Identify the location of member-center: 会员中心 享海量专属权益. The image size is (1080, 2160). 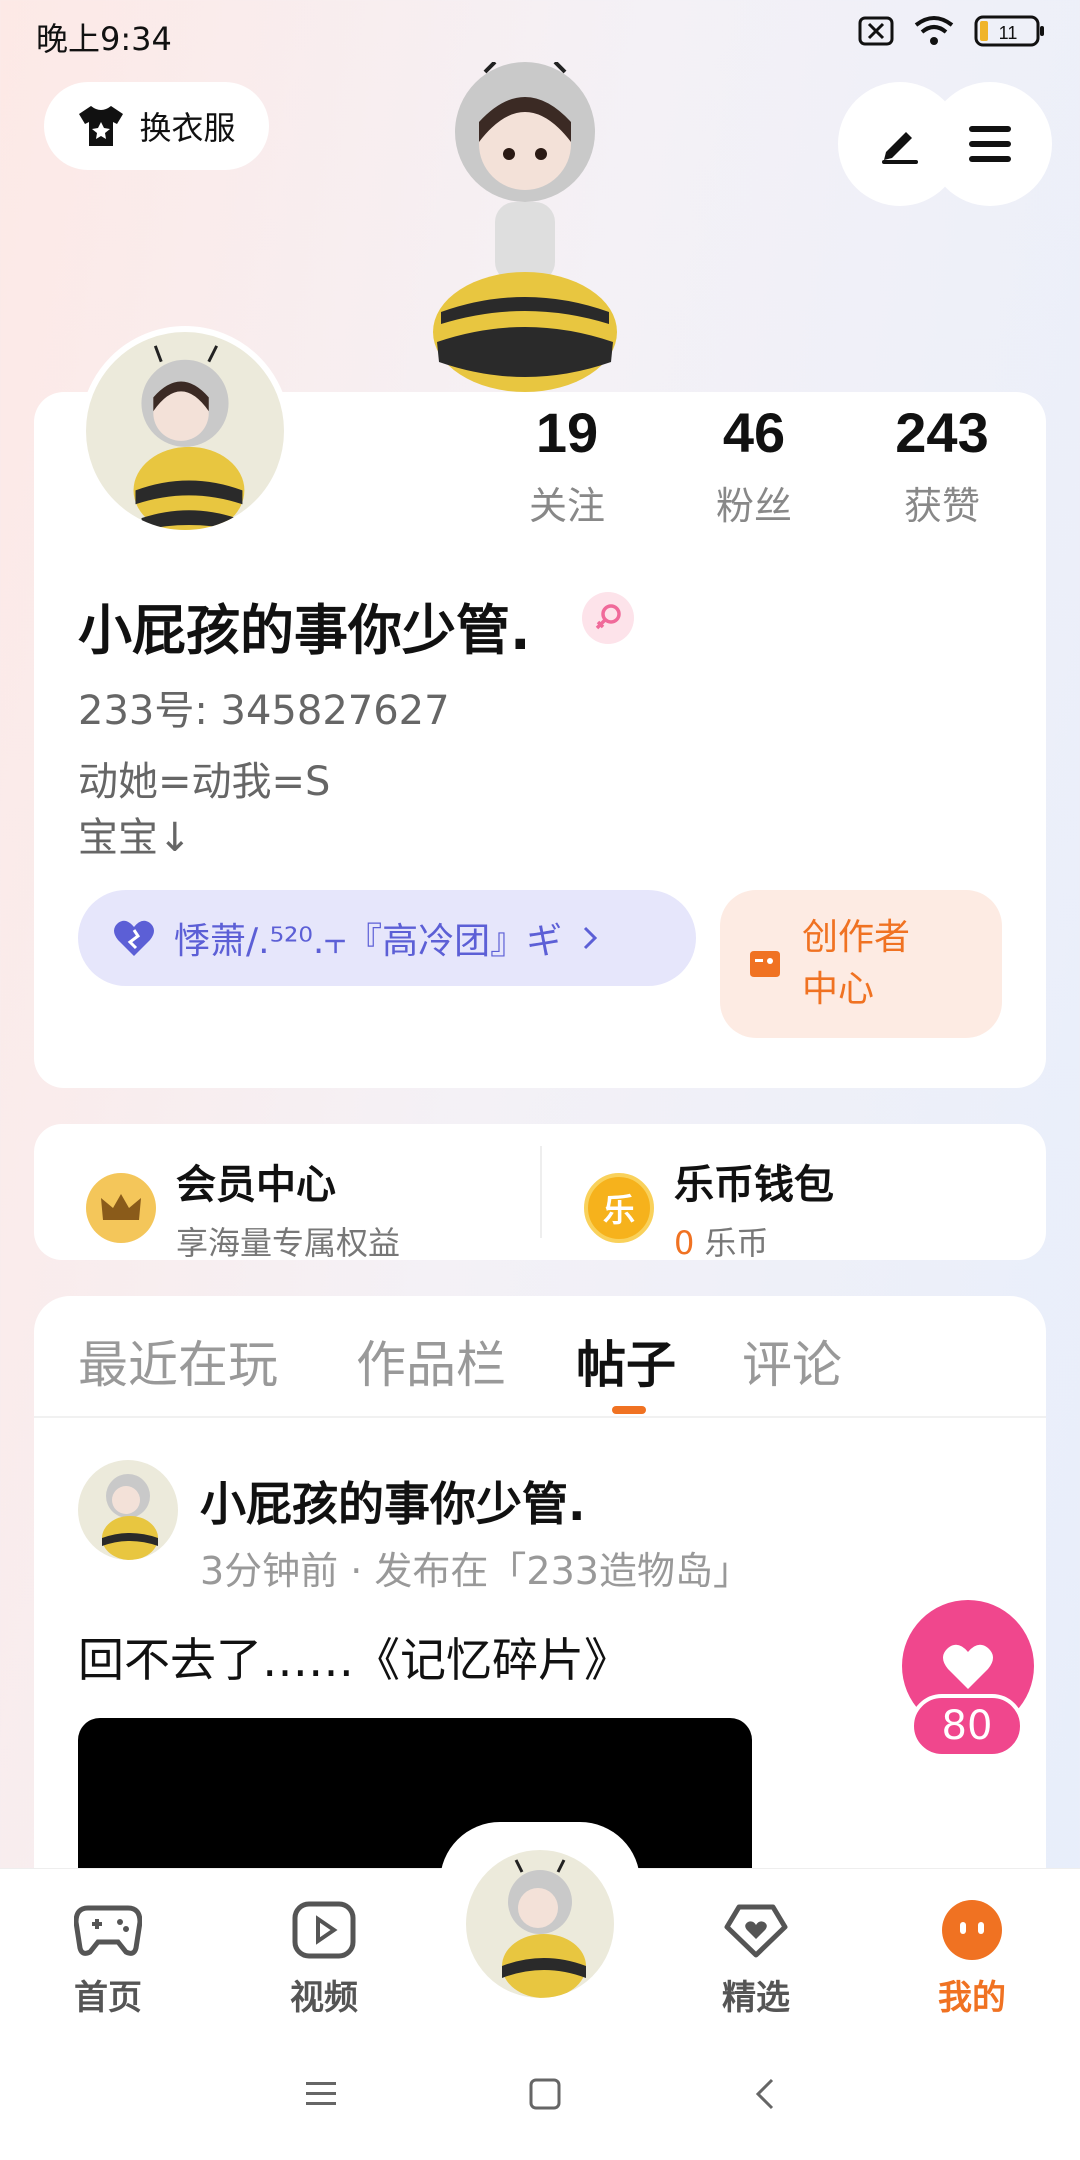
(243, 1208).